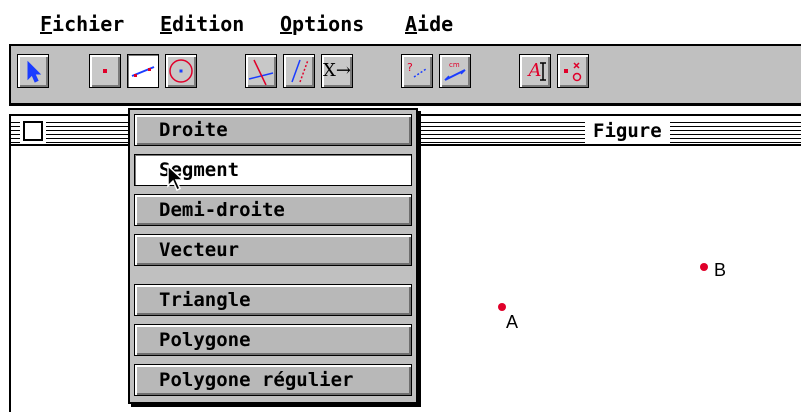 This screenshot has height=412, width=801. Describe the element at coordinates (543, 71) in the screenshot. I see `text-cursor-icon` at that location.